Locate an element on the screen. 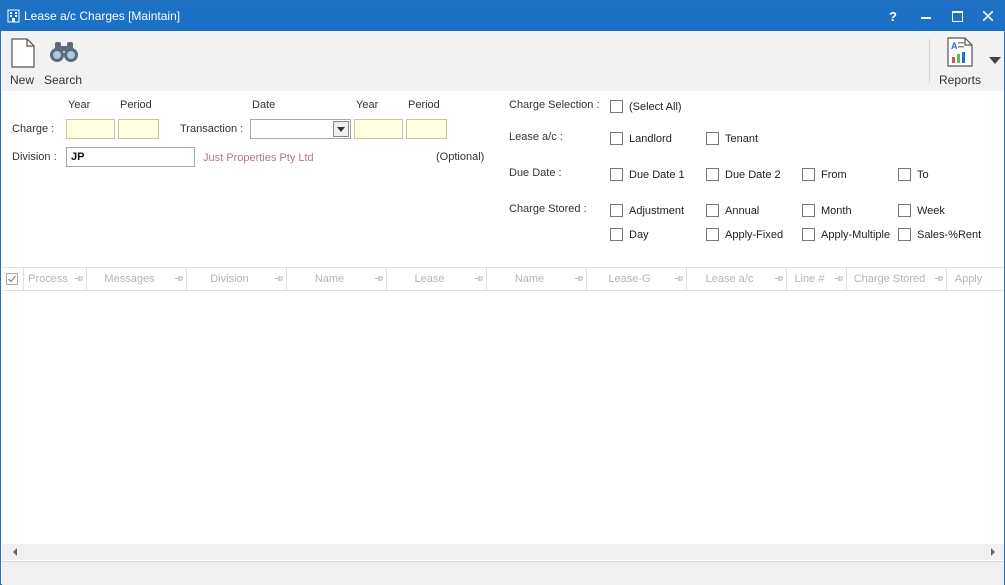  scroll-left-icon is located at coordinates (15, 552).